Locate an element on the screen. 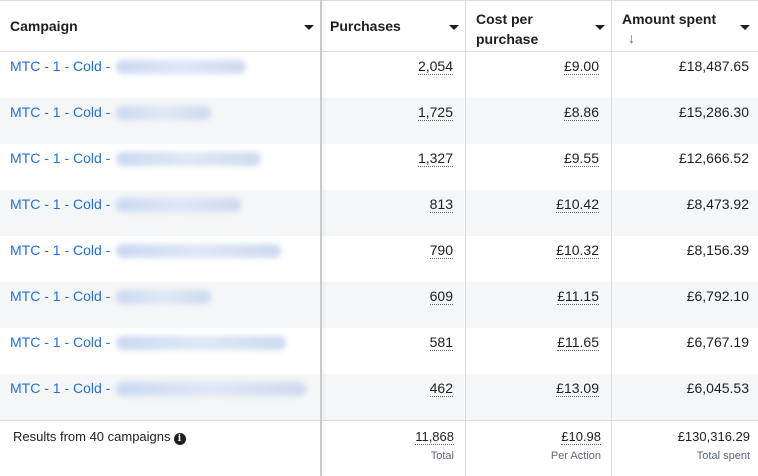 The width and height of the screenshot is (758, 476). amount-spent-cell: £6,045.53 is located at coordinates (718, 397).